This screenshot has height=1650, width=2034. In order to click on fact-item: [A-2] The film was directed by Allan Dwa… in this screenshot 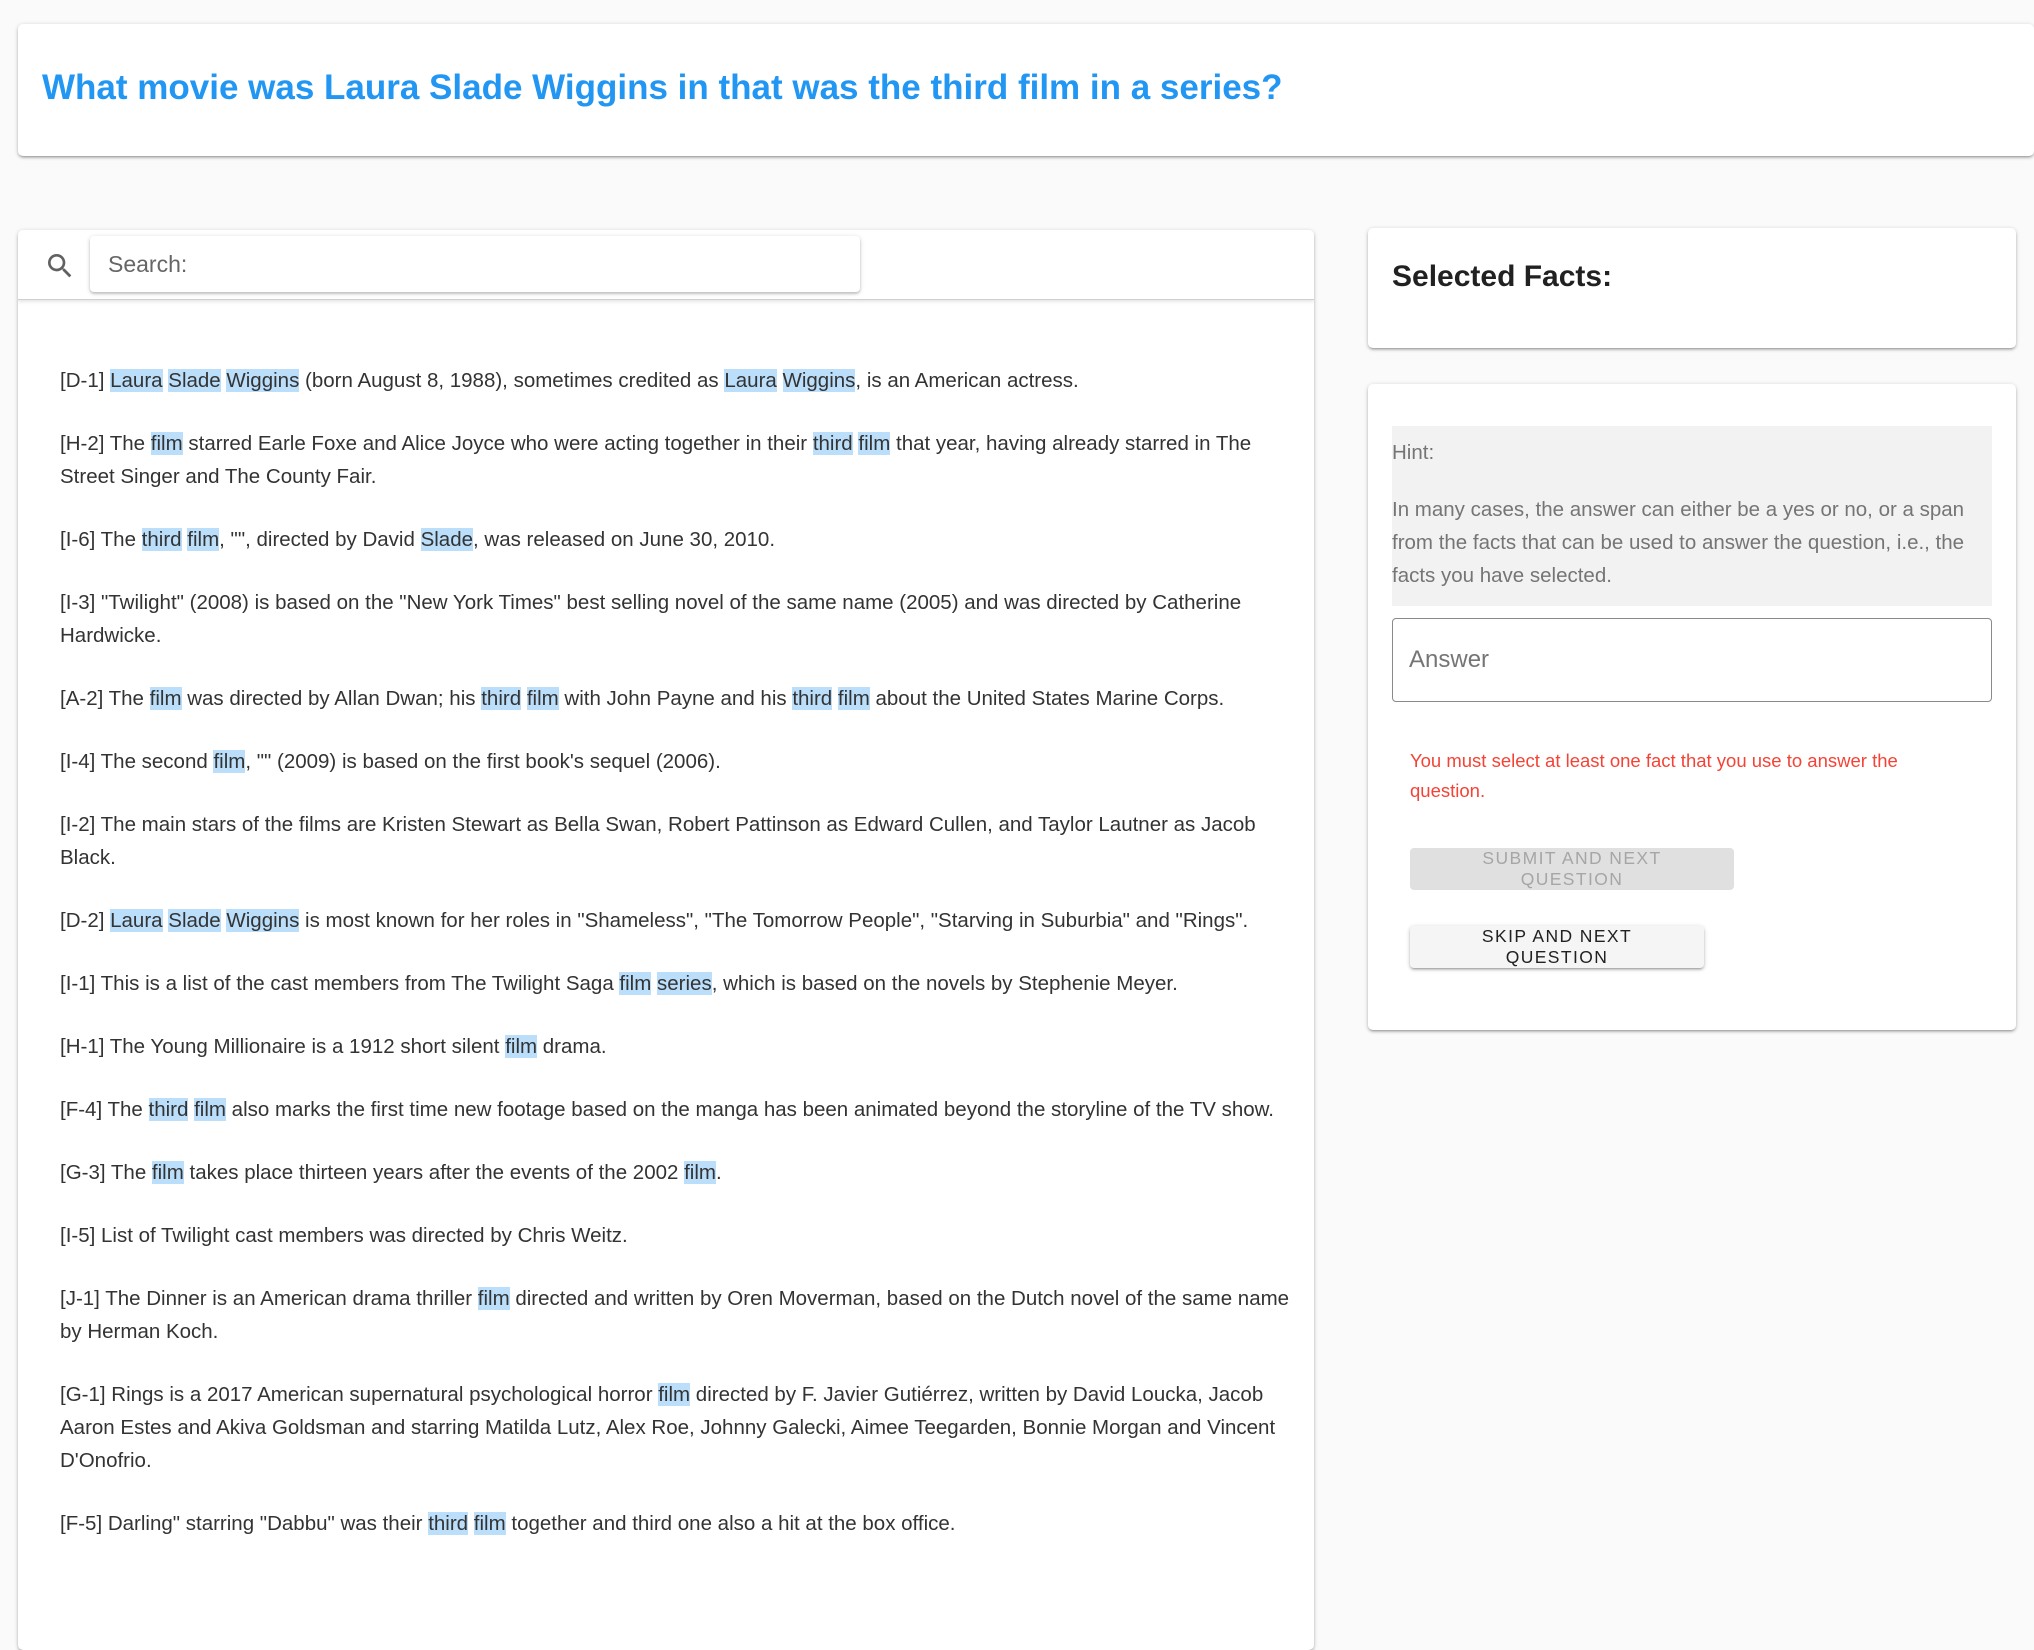, I will do `click(675, 698)`.